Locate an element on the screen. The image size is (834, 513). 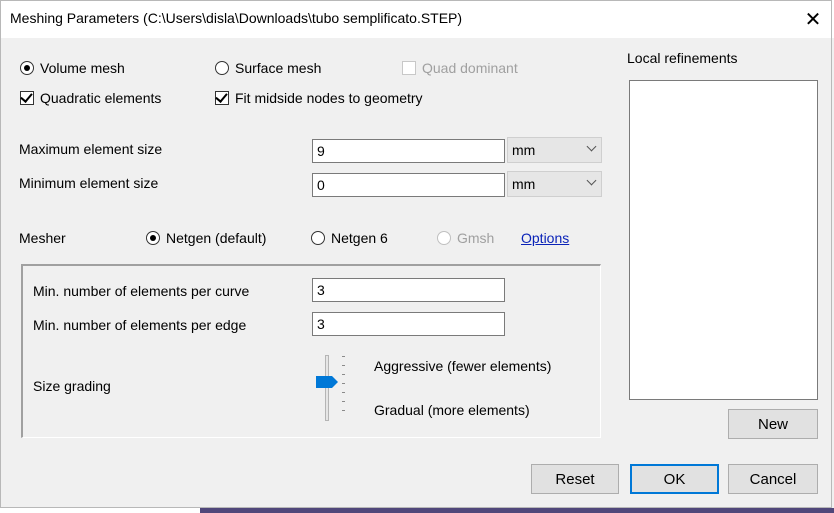
ok-button: OK is located at coordinates (674, 479).